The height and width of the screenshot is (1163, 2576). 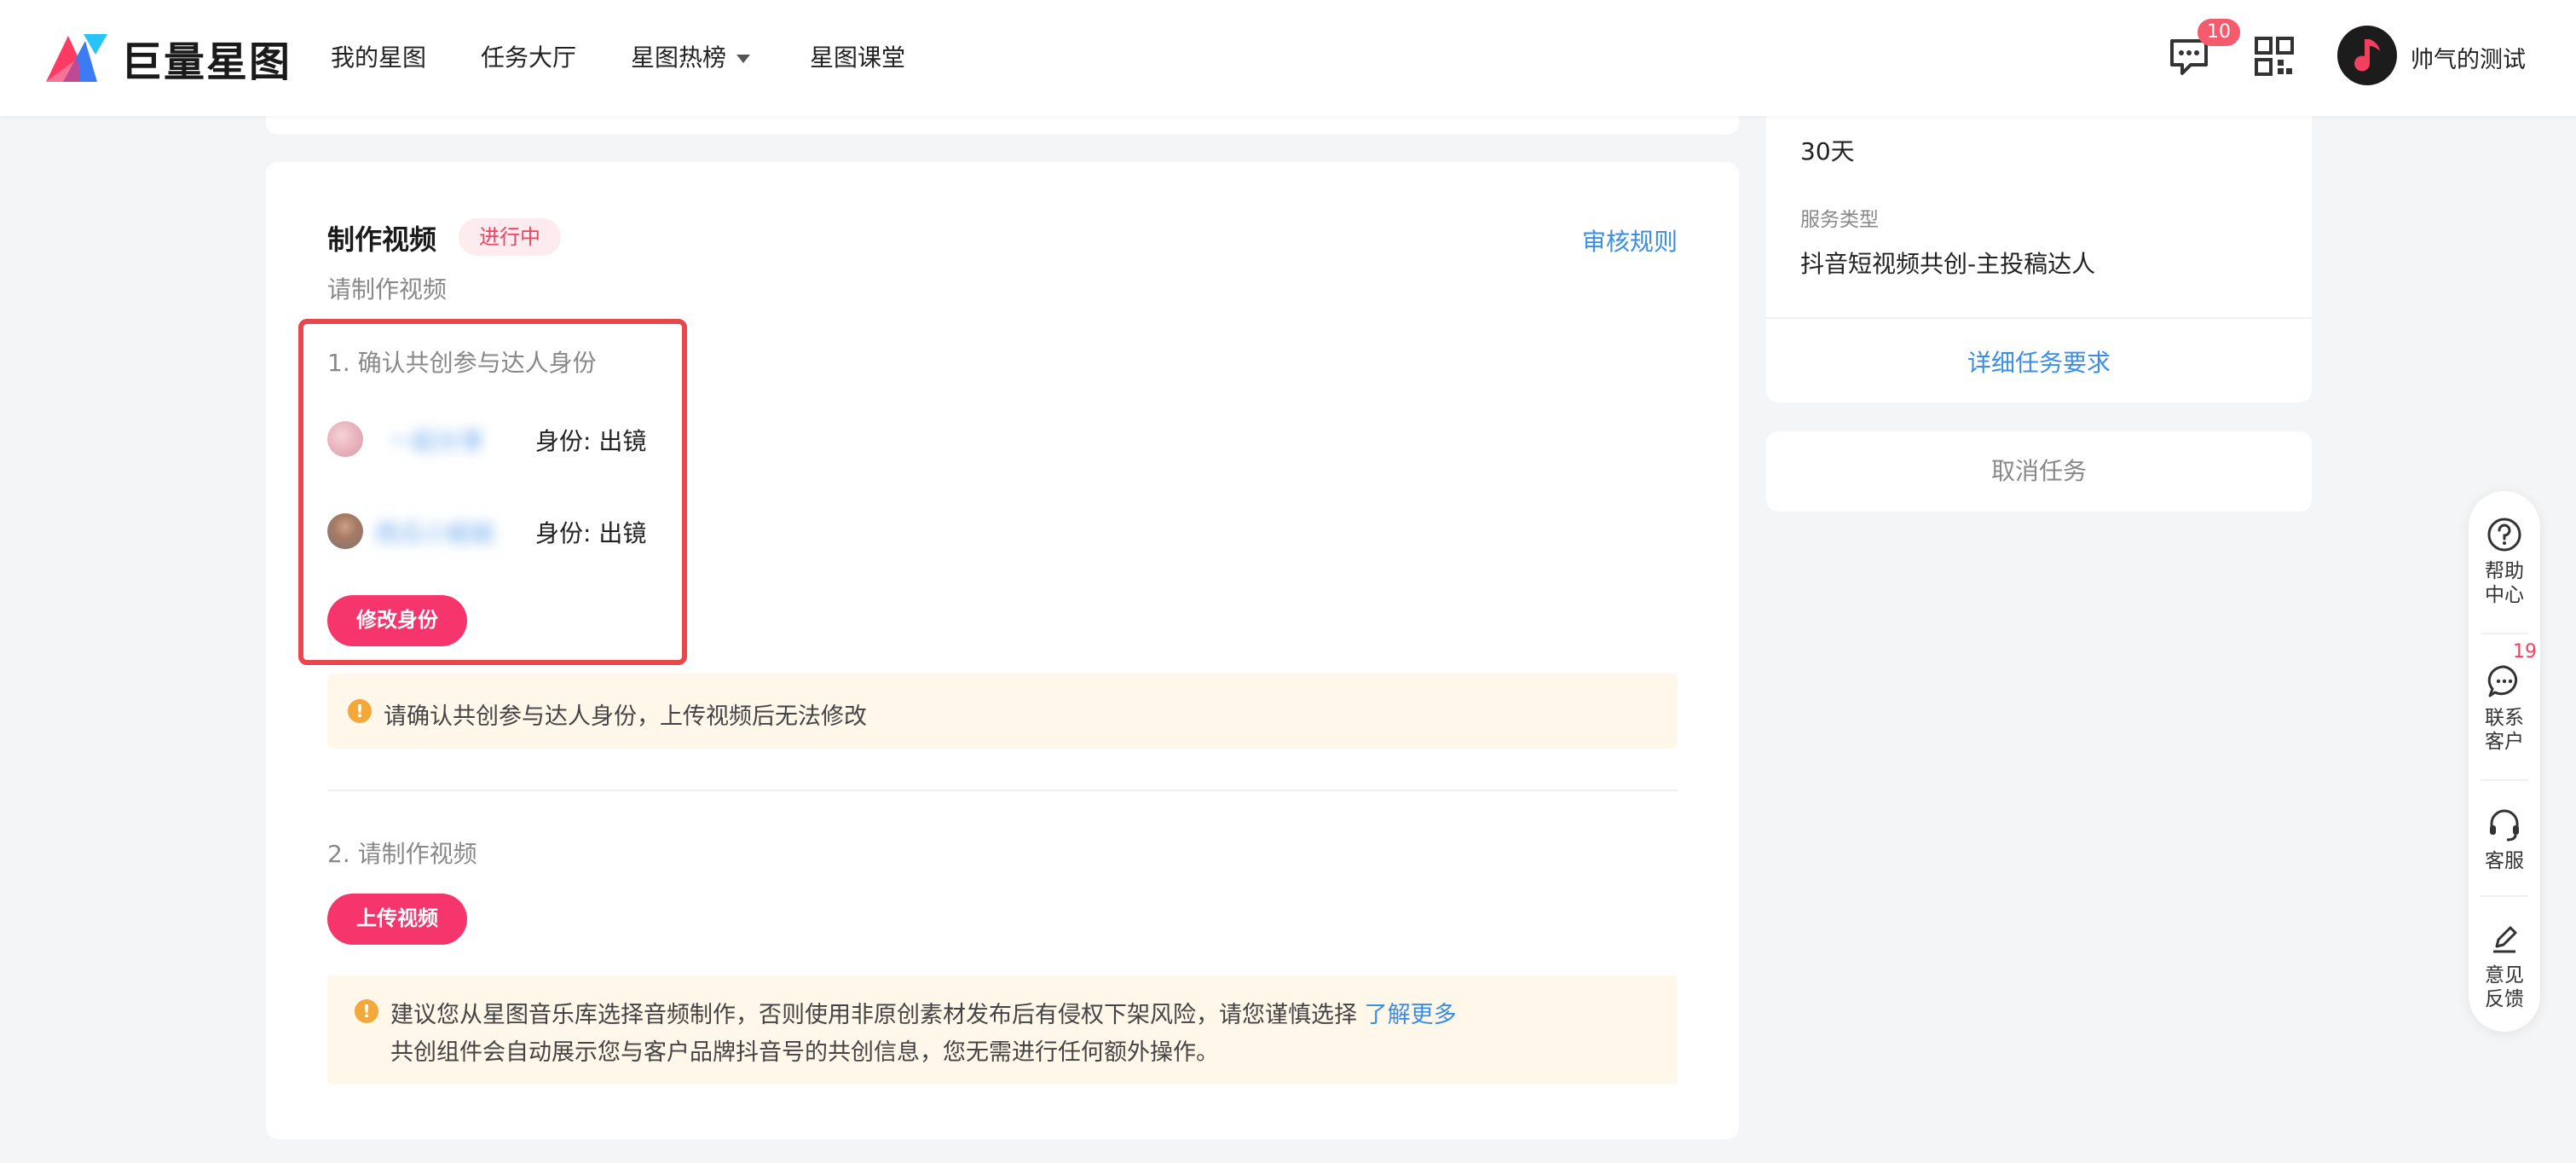 I want to click on help-center-button: 帮助 中心, so click(x=2504, y=562).